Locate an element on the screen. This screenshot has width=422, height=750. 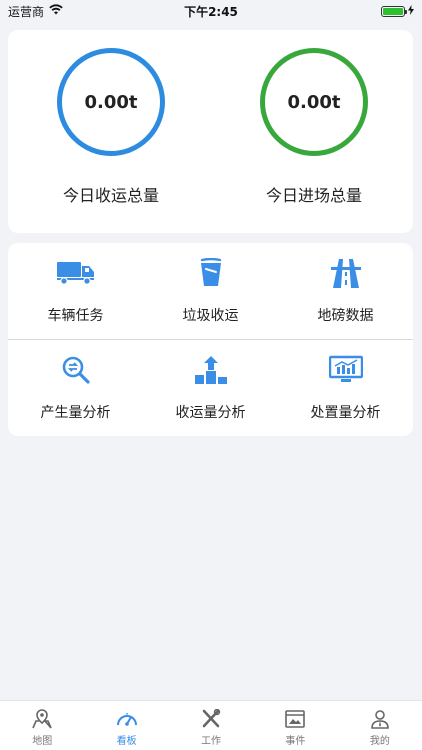
tab-label: 看板 is located at coordinates (126, 741).